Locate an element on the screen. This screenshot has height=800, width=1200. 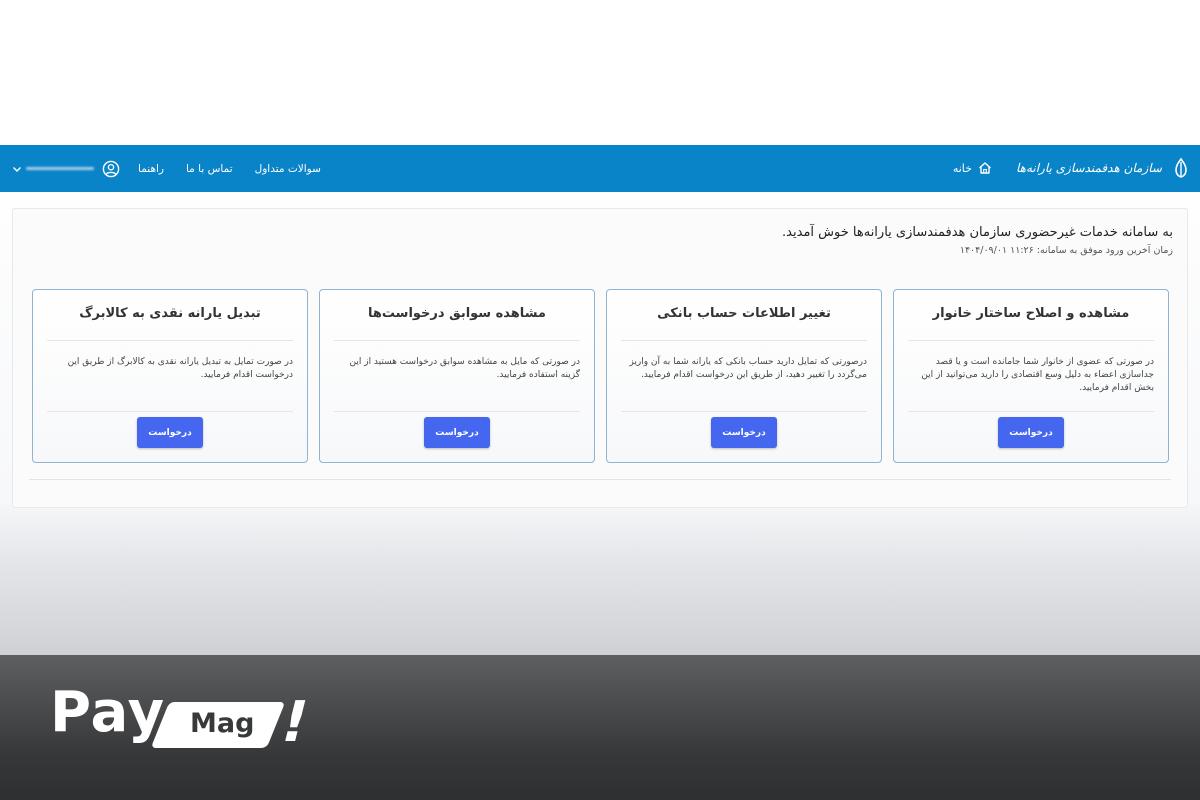
brand: سازمان هدفمندسازی یارانه‌ها خانه is located at coordinates (1071, 168).